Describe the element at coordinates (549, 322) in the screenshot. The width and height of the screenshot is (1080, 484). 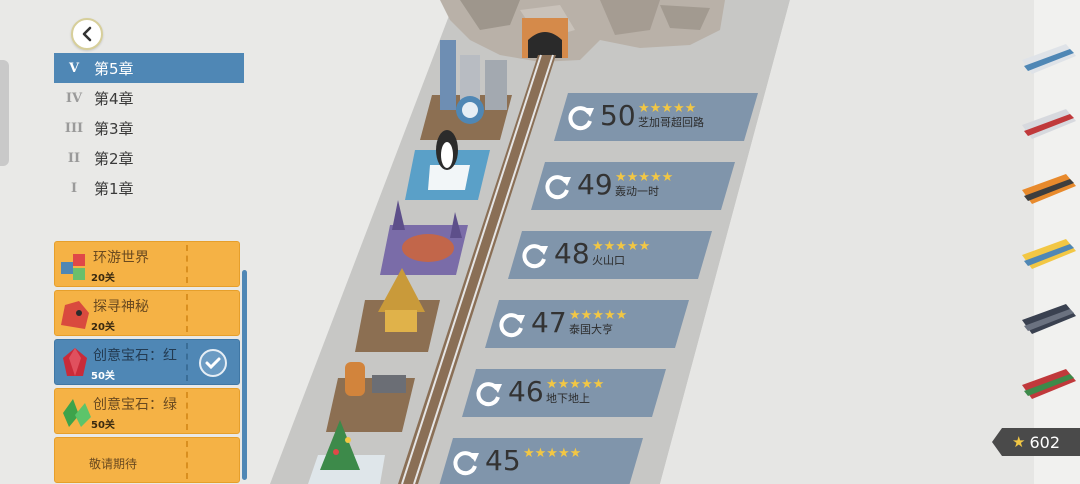
I see `level-number: 47` at that location.